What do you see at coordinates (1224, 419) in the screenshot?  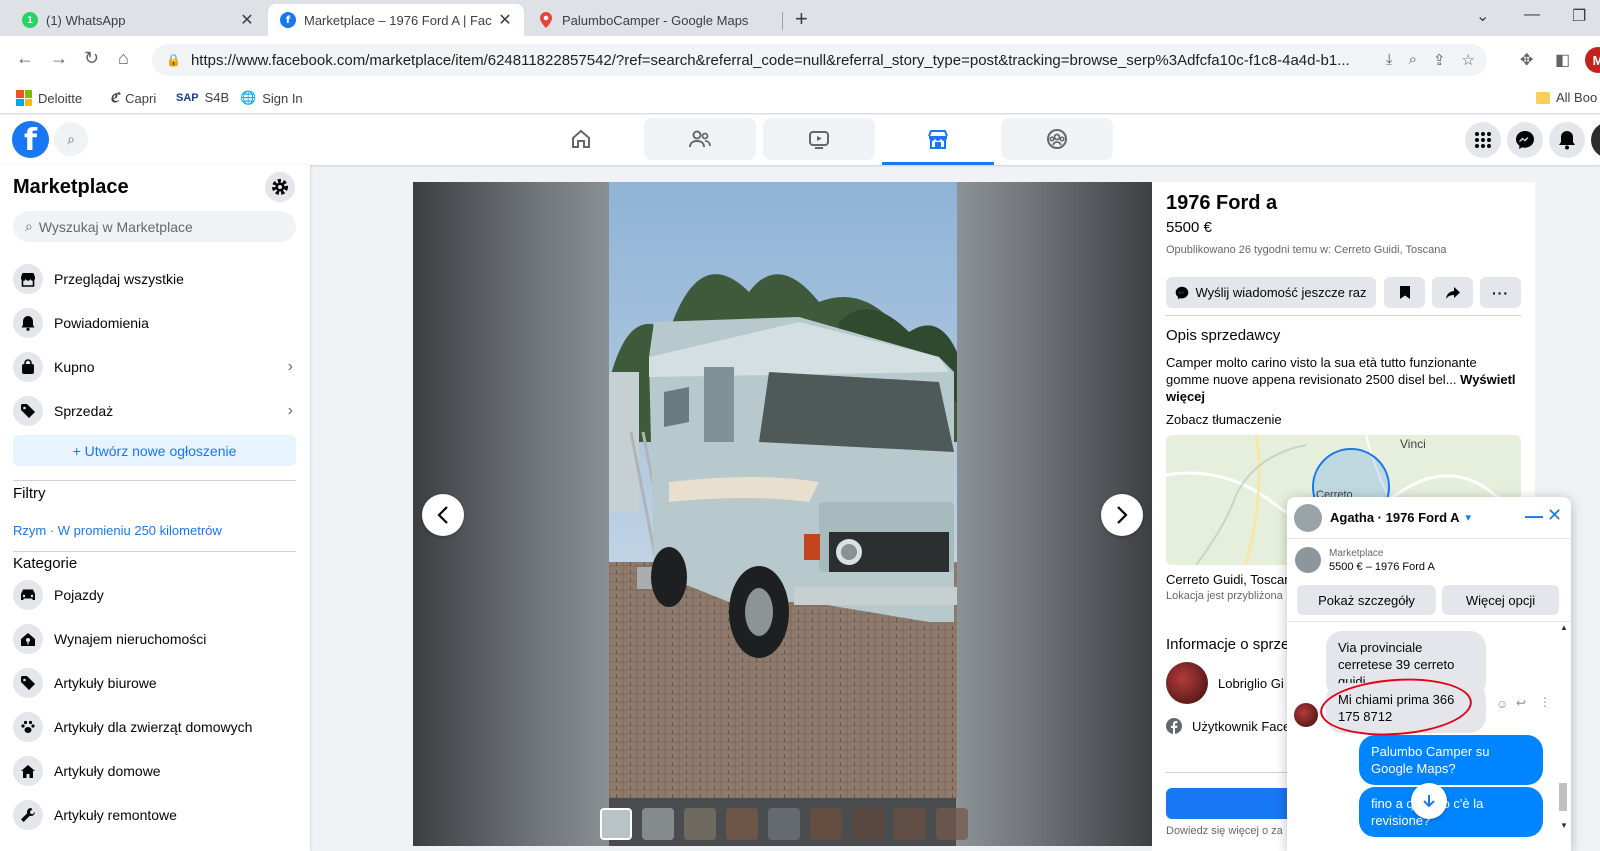 I see `see-translation-link: Zobacz tłumaczenie` at bounding box center [1224, 419].